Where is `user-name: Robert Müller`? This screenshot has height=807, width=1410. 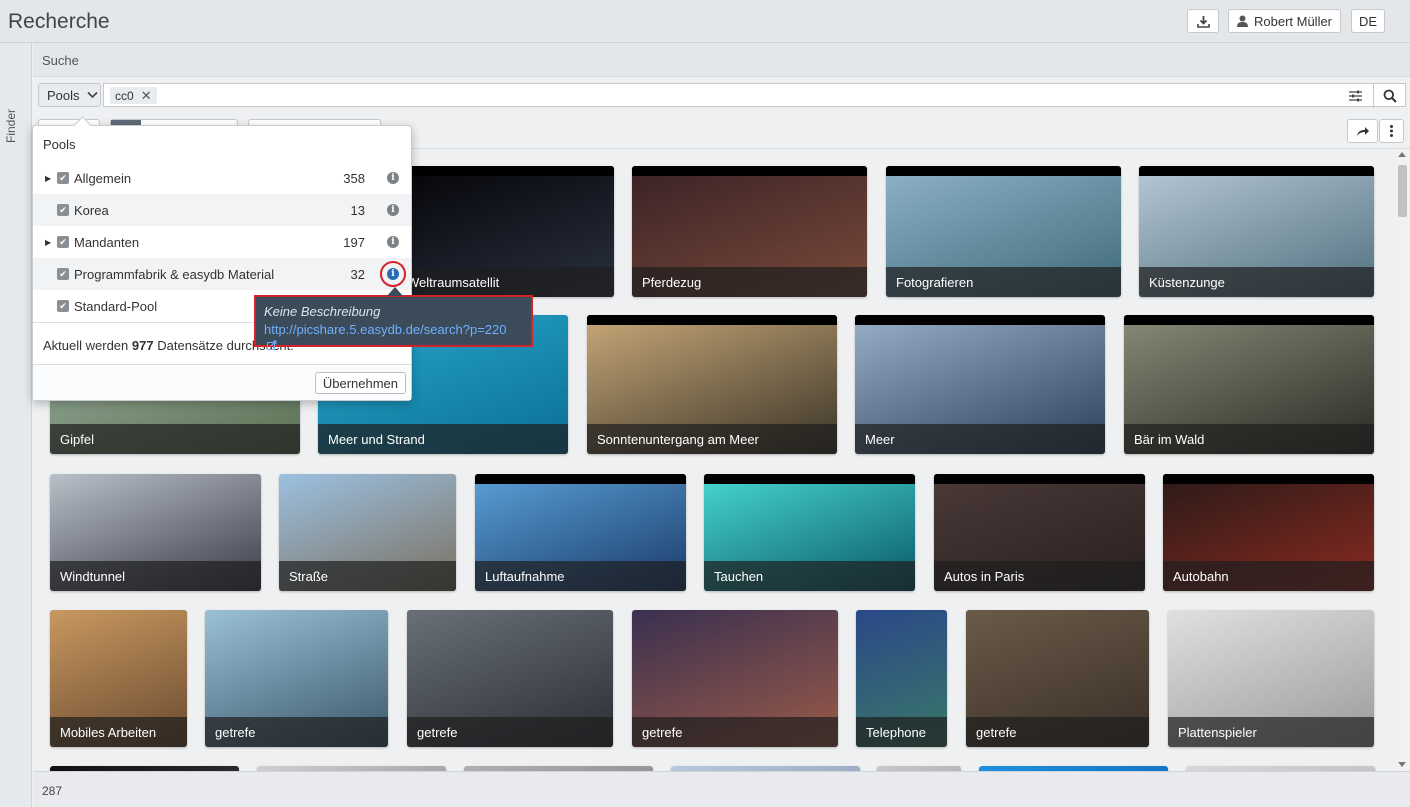 user-name: Robert Müller is located at coordinates (1293, 21).